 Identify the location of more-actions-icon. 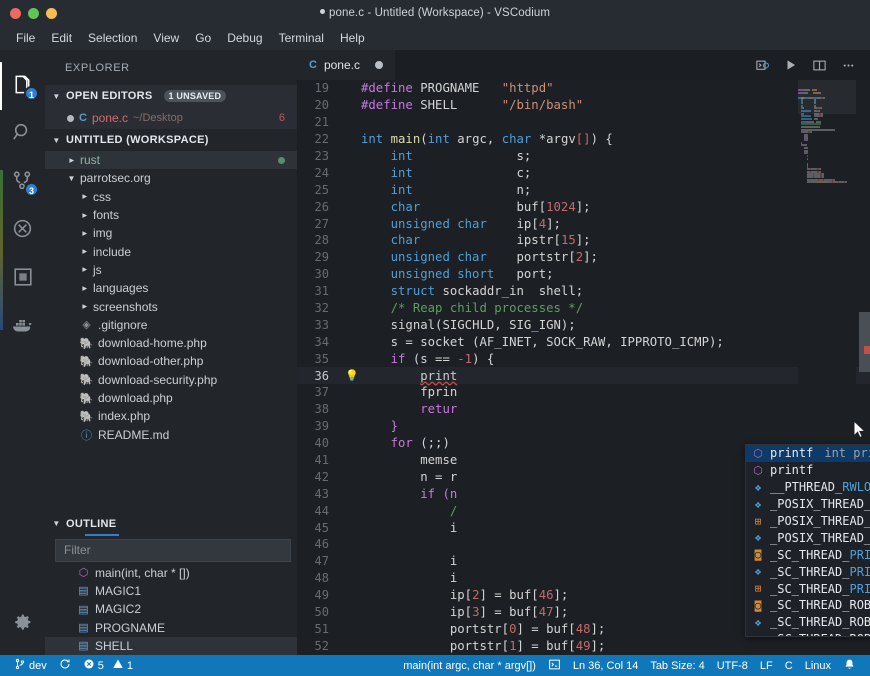
(848, 65).